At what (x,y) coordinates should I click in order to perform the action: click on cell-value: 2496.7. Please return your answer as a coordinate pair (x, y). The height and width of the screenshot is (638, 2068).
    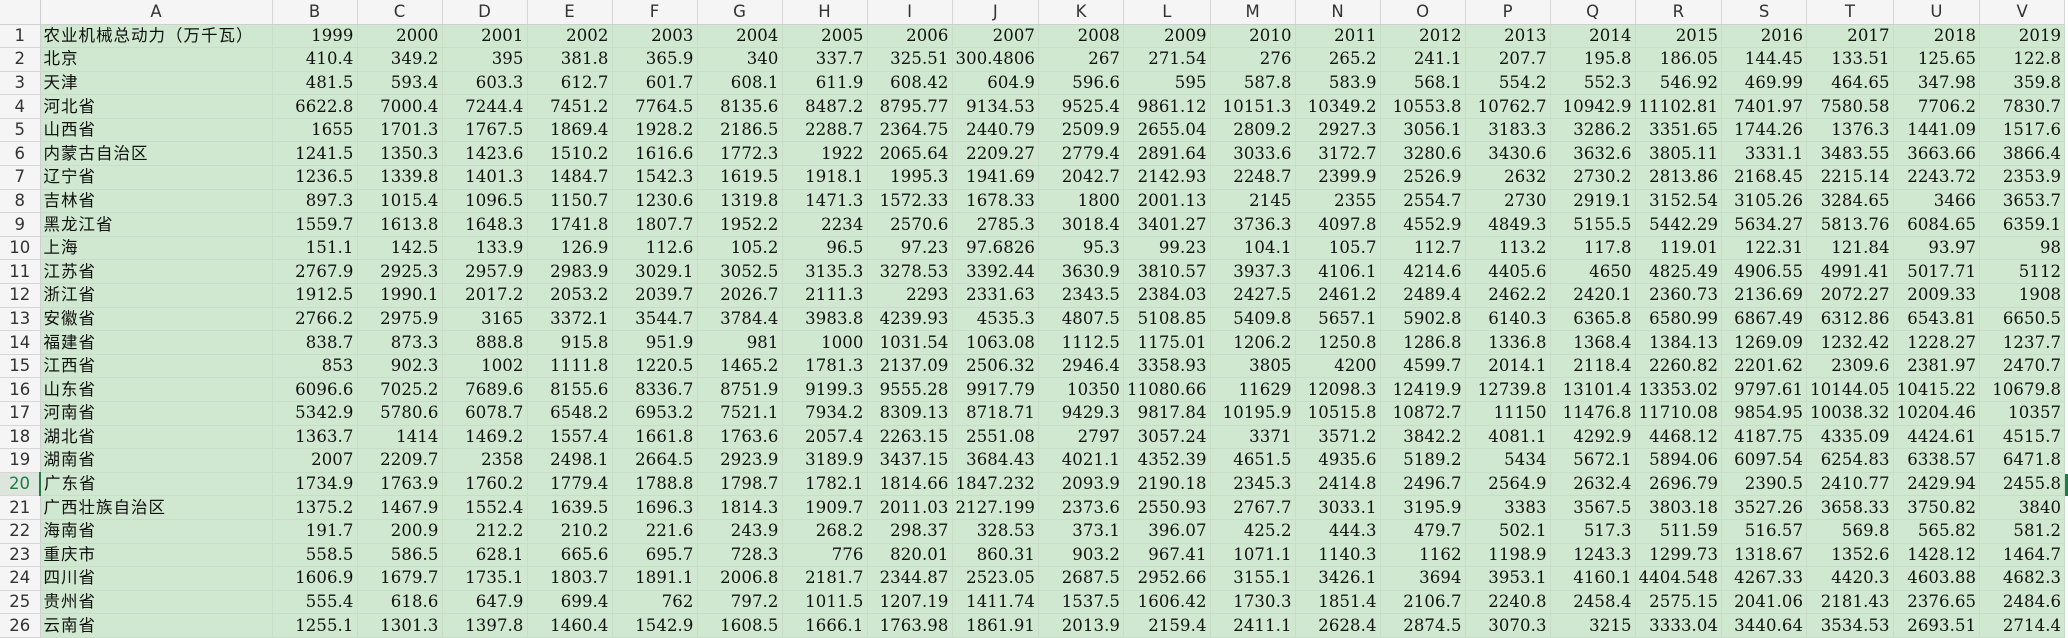
    Looking at the image, I should click on (1423, 484).